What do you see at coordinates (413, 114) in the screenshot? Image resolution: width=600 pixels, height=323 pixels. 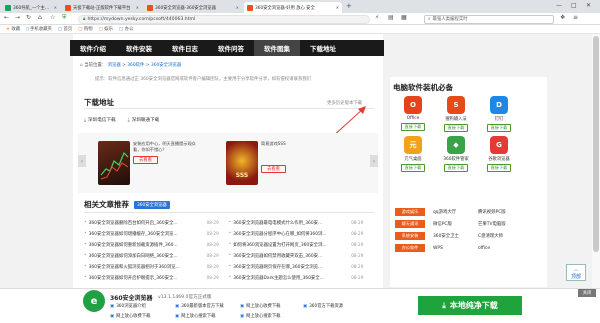 I see `app-tile: O Office 直接下载` at bounding box center [413, 114].